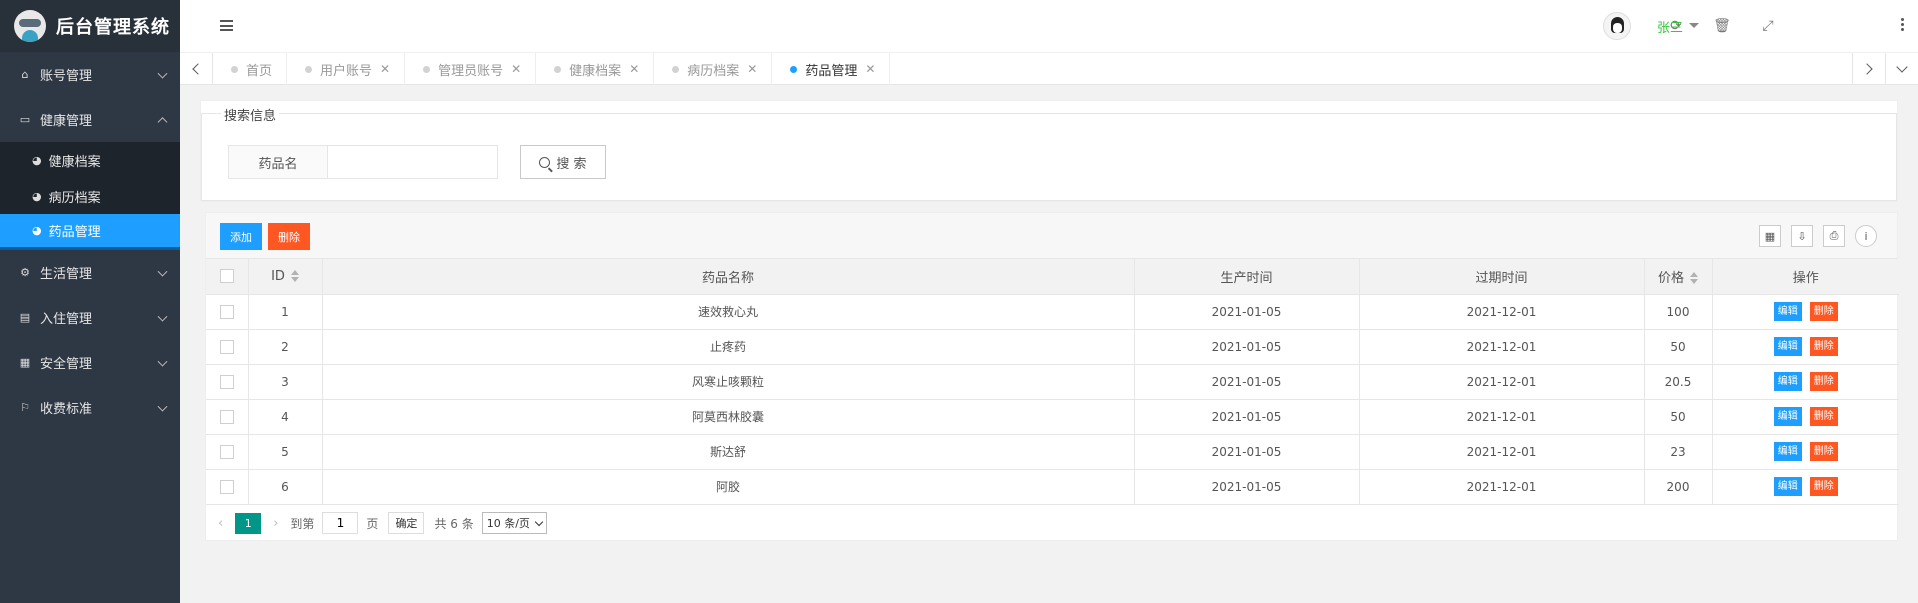 The height and width of the screenshot is (603, 1918). I want to click on add-button: 添加, so click(241, 236).